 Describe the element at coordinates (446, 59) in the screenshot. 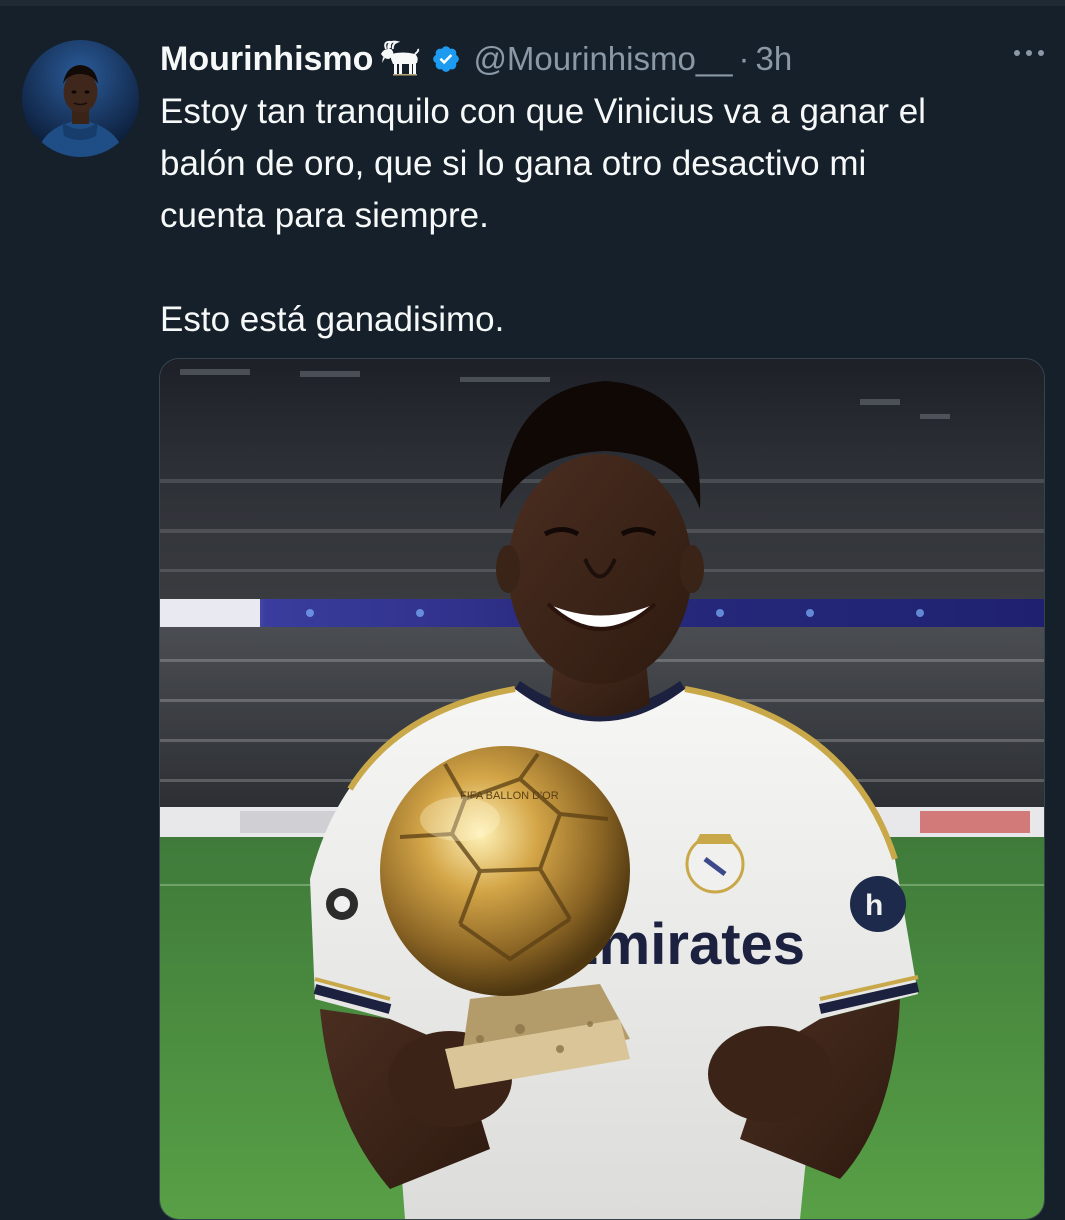

I see `verified-badge-icon` at that location.